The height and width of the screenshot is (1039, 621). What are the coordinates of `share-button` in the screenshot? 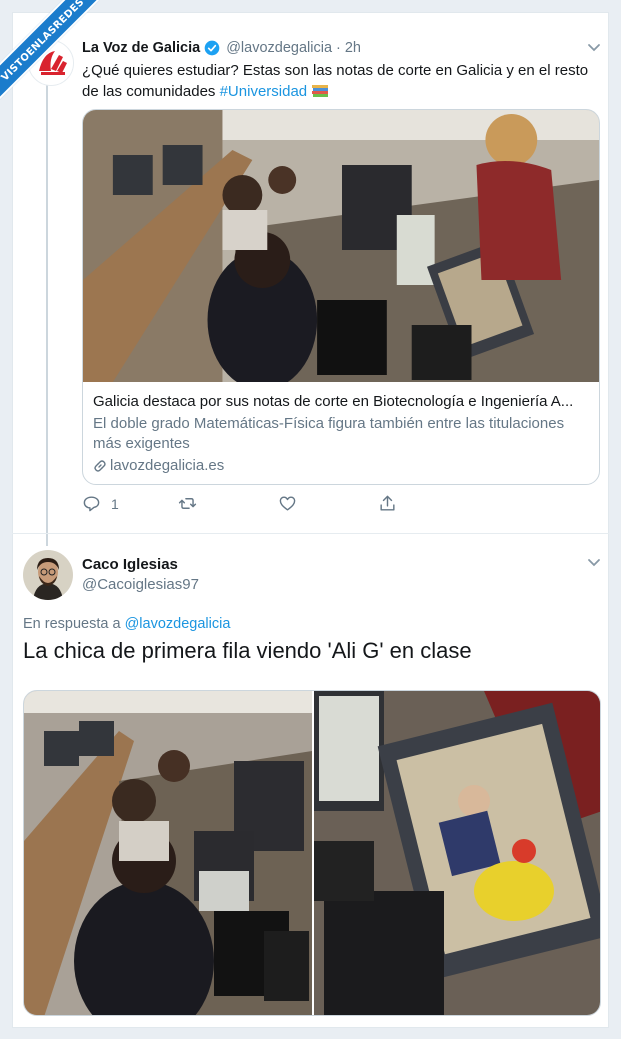 It's located at (387, 503).